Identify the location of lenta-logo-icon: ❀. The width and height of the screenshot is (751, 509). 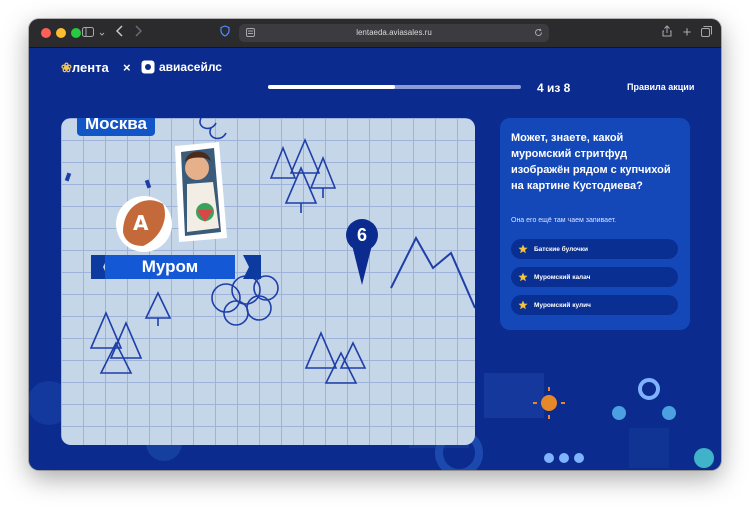
(66, 67).